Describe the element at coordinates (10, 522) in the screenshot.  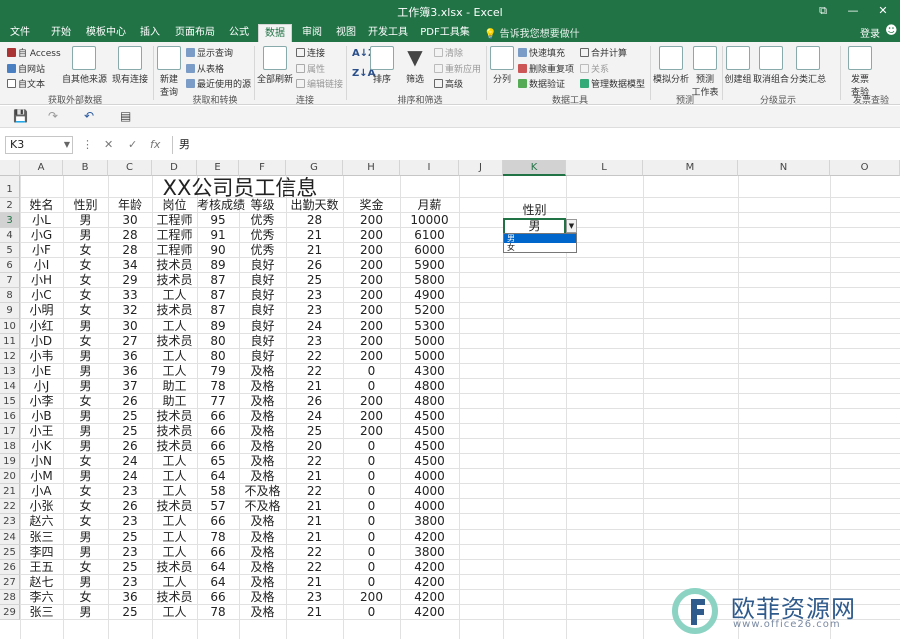
I see `row-header: 23` at that location.